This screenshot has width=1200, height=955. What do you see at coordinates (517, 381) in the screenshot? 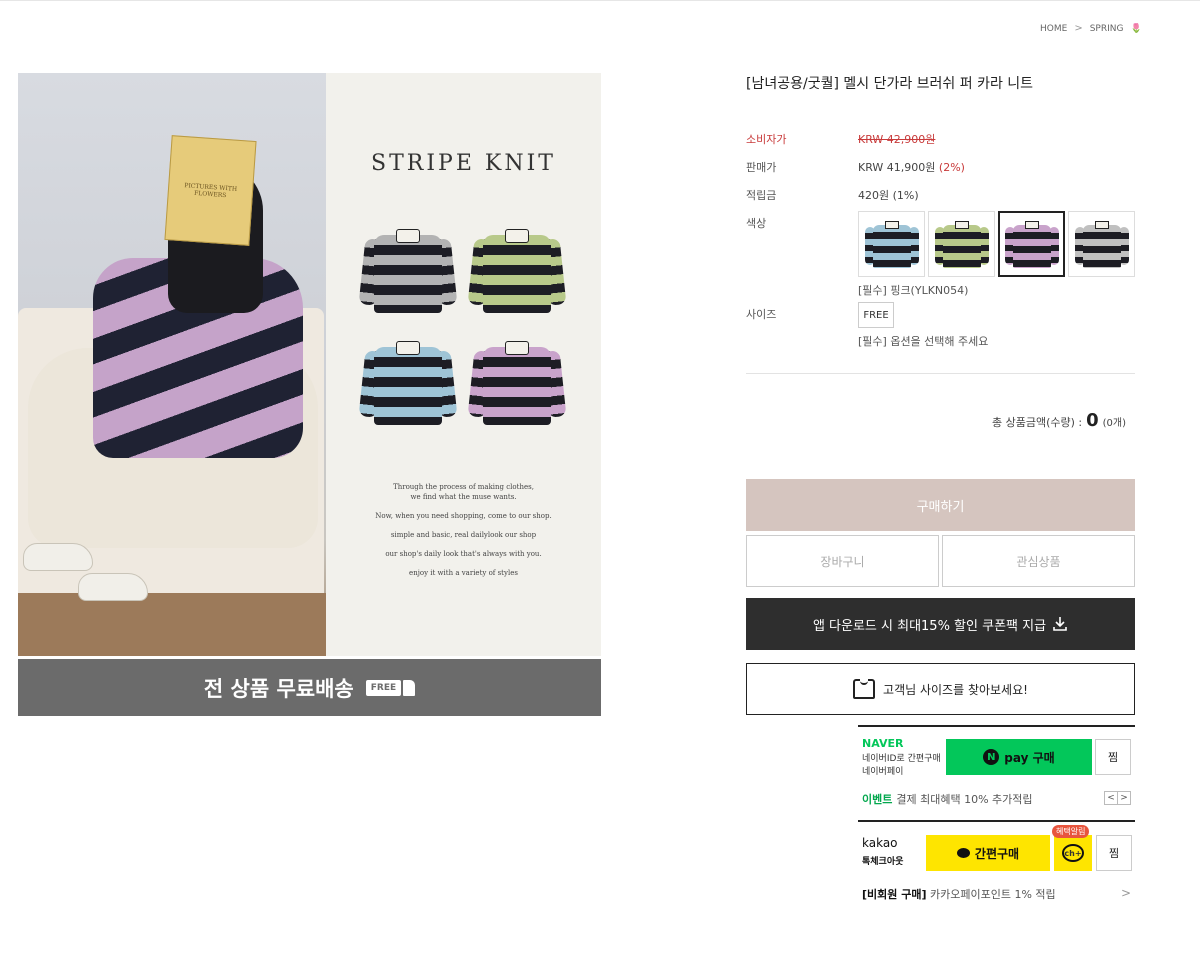
I see `sweater-pink-image` at bounding box center [517, 381].